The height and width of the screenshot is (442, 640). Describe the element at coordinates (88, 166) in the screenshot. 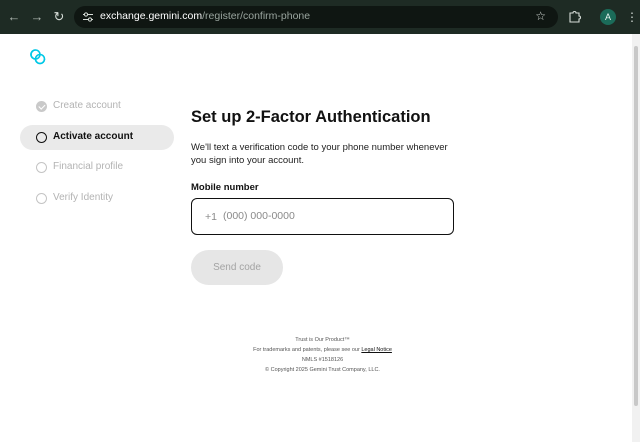

I see `step-label: Financial profile` at that location.